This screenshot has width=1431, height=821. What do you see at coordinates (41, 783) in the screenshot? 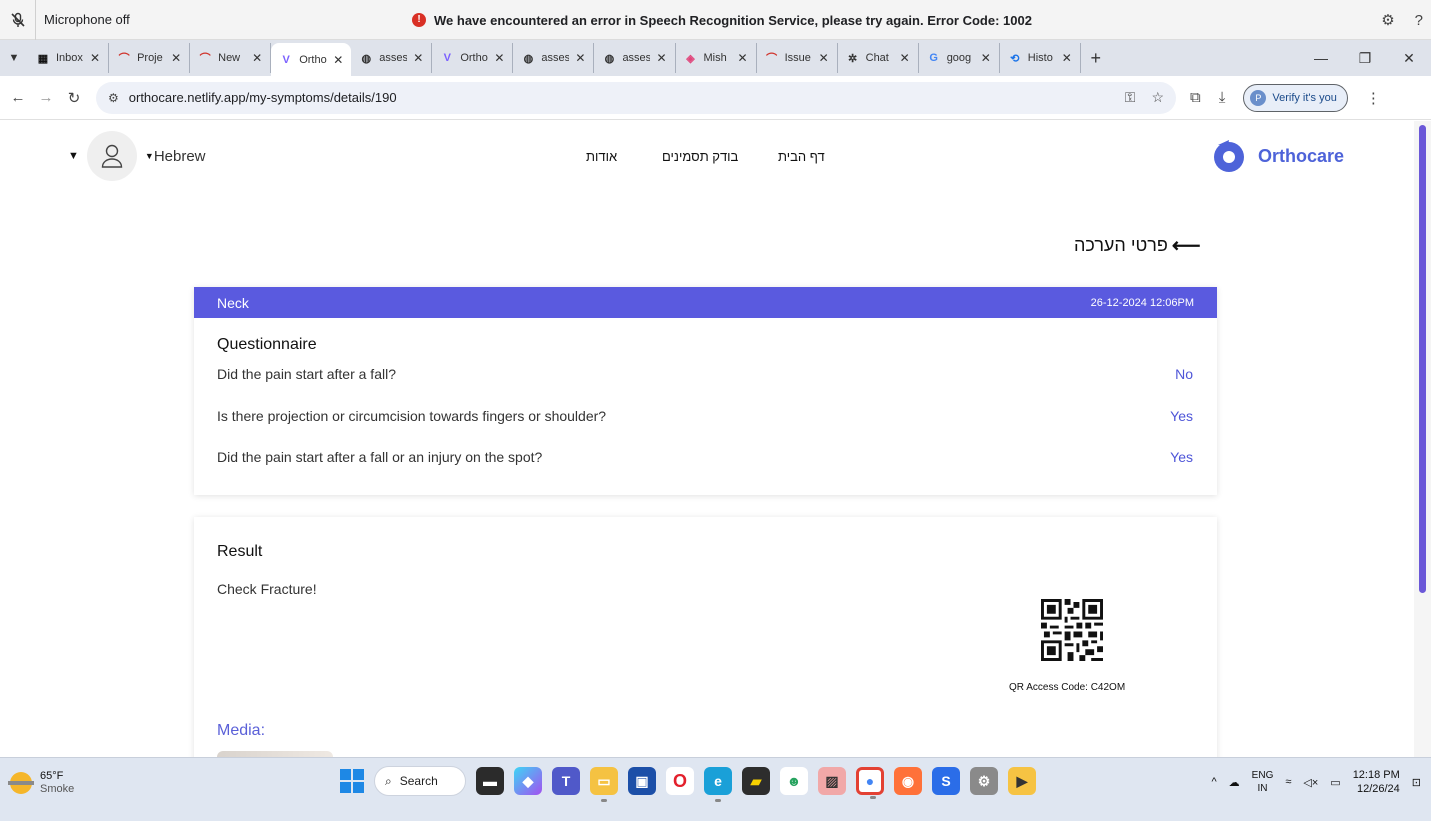
I see `weather-widget: 65°F Smoke` at bounding box center [41, 783].